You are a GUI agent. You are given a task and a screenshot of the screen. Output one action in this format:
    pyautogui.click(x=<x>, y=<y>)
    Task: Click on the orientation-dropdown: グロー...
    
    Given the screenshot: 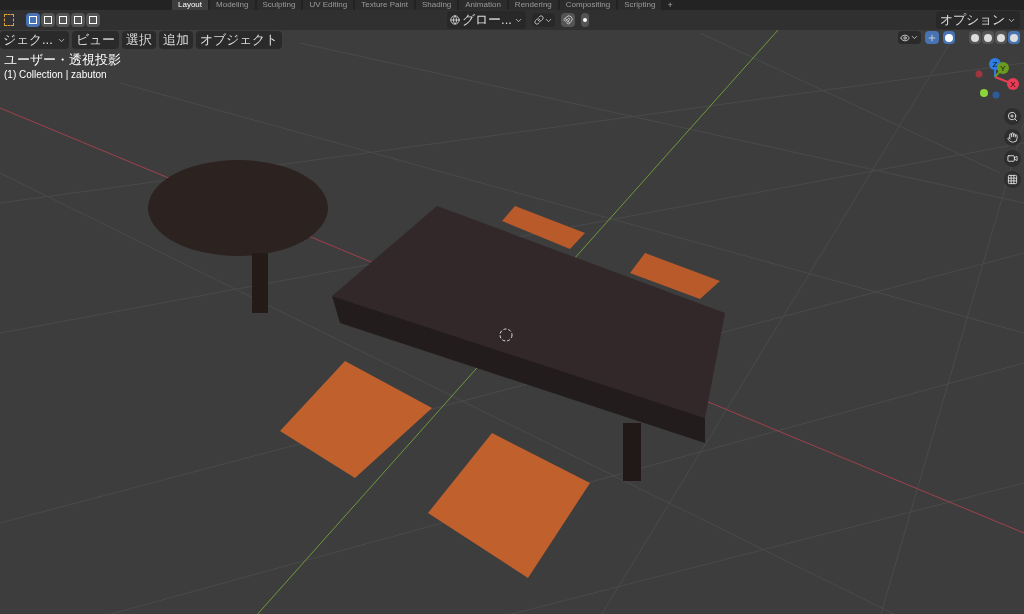 What is the action you would take?
    pyautogui.click(x=486, y=20)
    